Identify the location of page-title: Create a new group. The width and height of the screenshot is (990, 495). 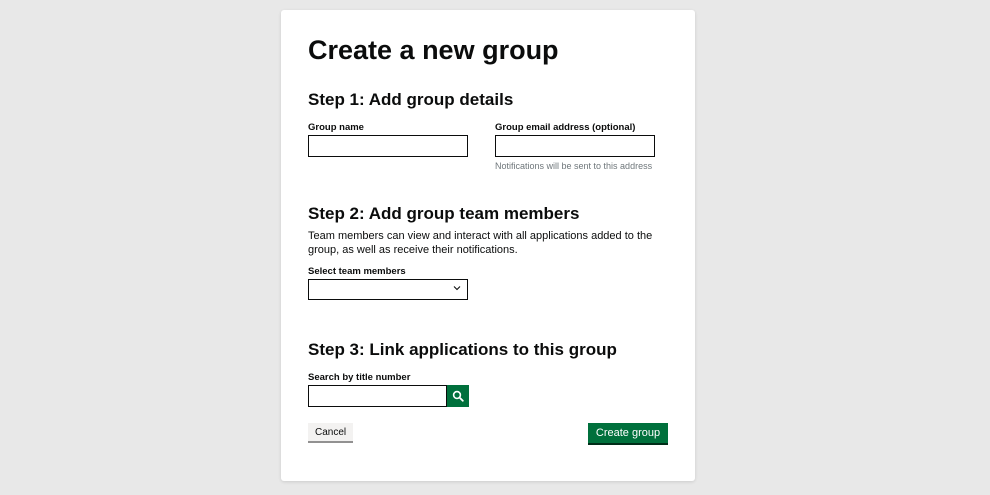
(433, 50).